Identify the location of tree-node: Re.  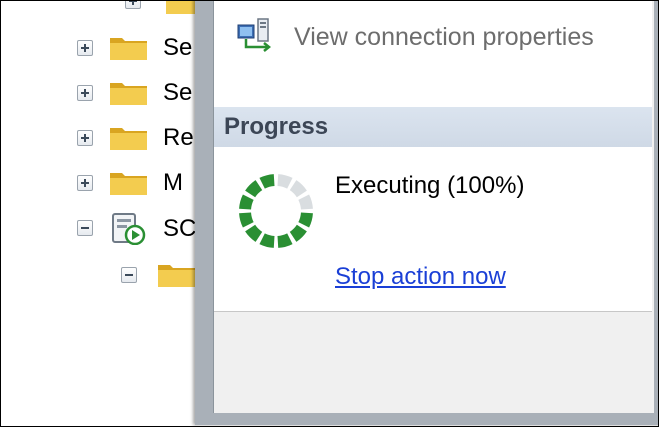
(139, 138).